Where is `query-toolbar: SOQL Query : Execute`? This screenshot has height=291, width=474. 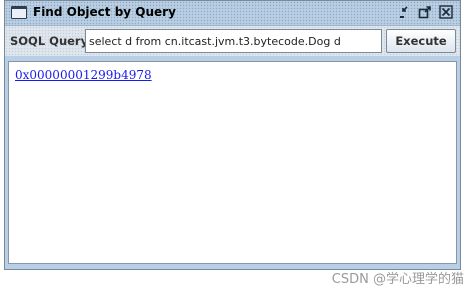 query-toolbar: SOQL Query : Execute is located at coordinates (232, 41).